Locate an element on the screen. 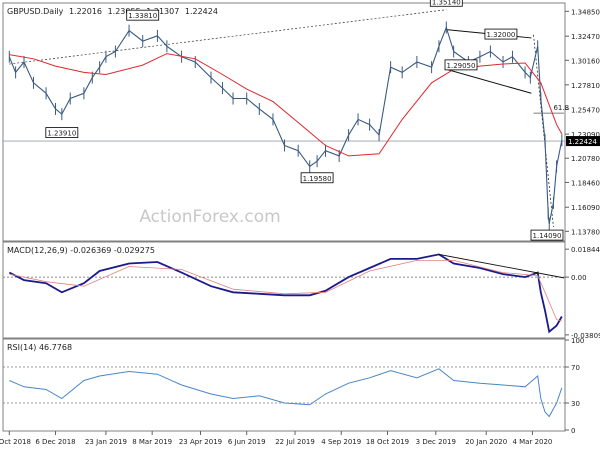 The image size is (600, 454). macd-ytick-label: 0.00 is located at coordinates (579, 278).